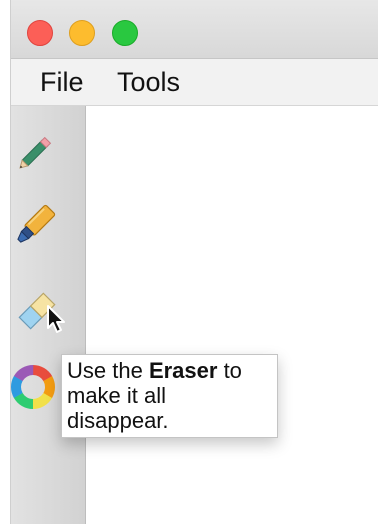 Image resolution: width=378 pixels, height=524 pixels. What do you see at coordinates (82, 33) in the screenshot?
I see `minimize-window-button` at bounding box center [82, 33].